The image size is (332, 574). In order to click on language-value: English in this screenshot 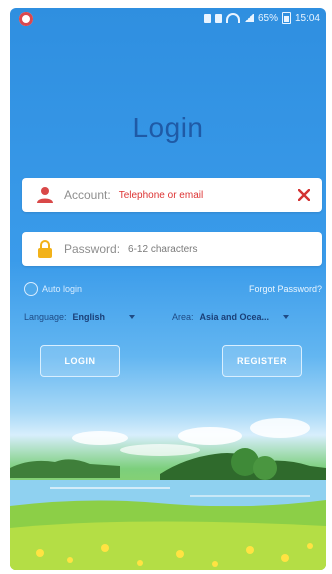, I will do `click(89, 317)`.